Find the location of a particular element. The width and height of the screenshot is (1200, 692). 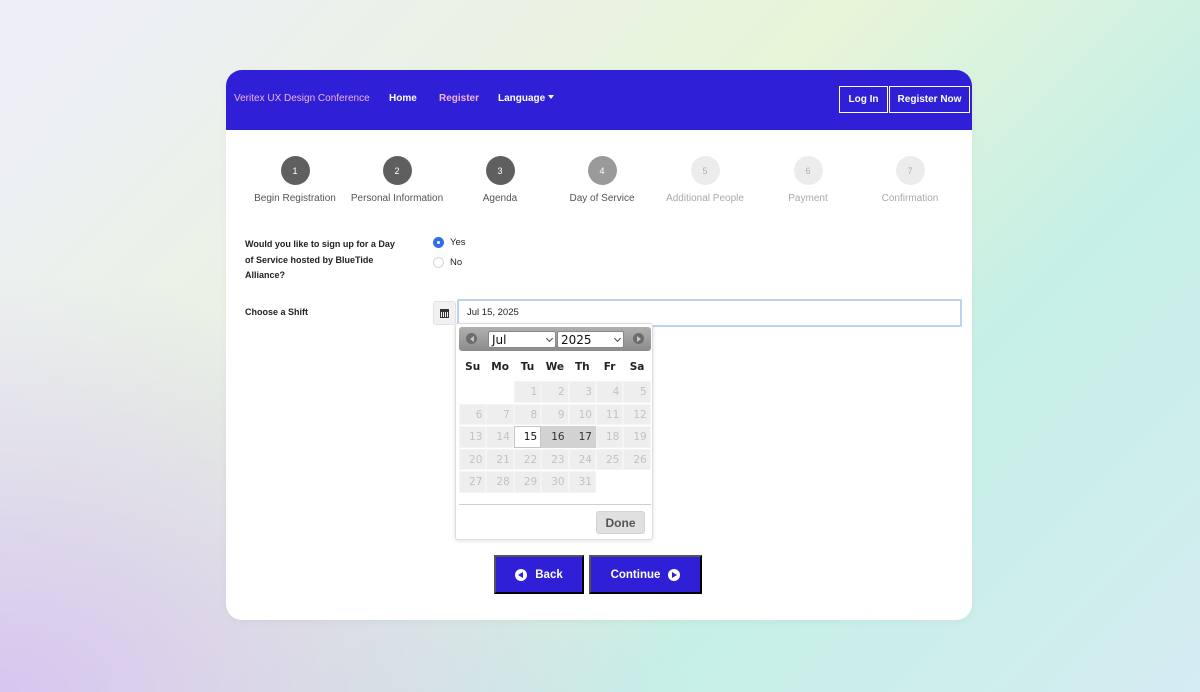

radio-yes-label: Yes is located at coordinates (458, 242).